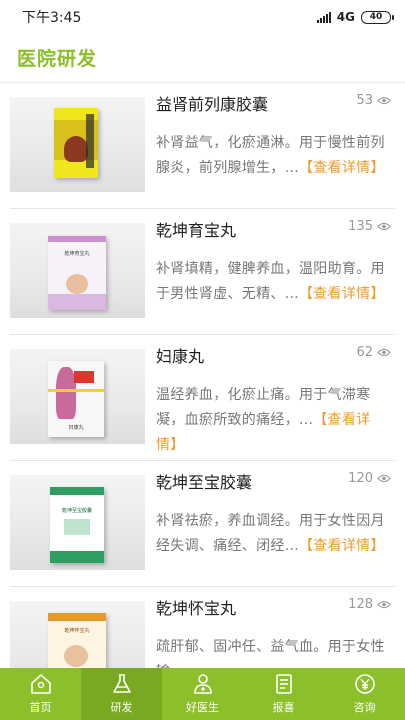 The image size is (405, 720). I want to click on product-description: 补肾益气，化瘀通淋。用于慢性前列腺炎，前列腺增生，...【查看详情】, so click(270, 155).